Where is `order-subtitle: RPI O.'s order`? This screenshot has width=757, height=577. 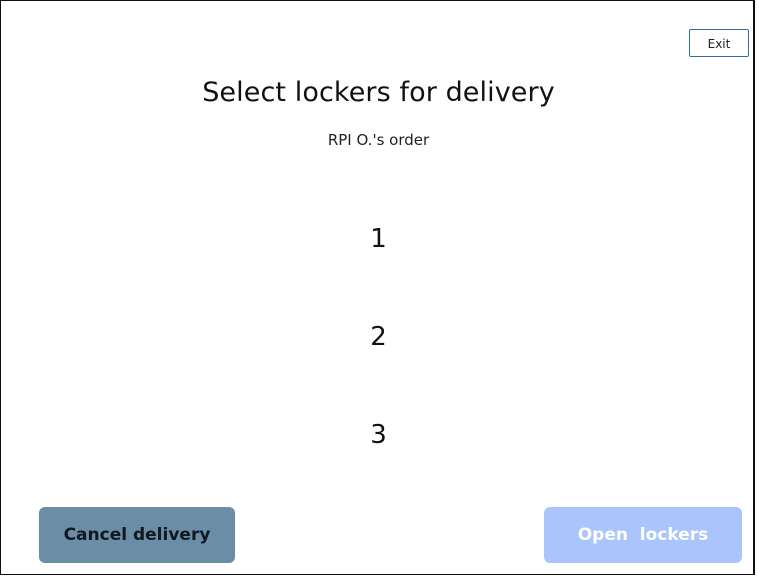
order-subtitle: RPI O.'s order is located at coordinates (378, 140).